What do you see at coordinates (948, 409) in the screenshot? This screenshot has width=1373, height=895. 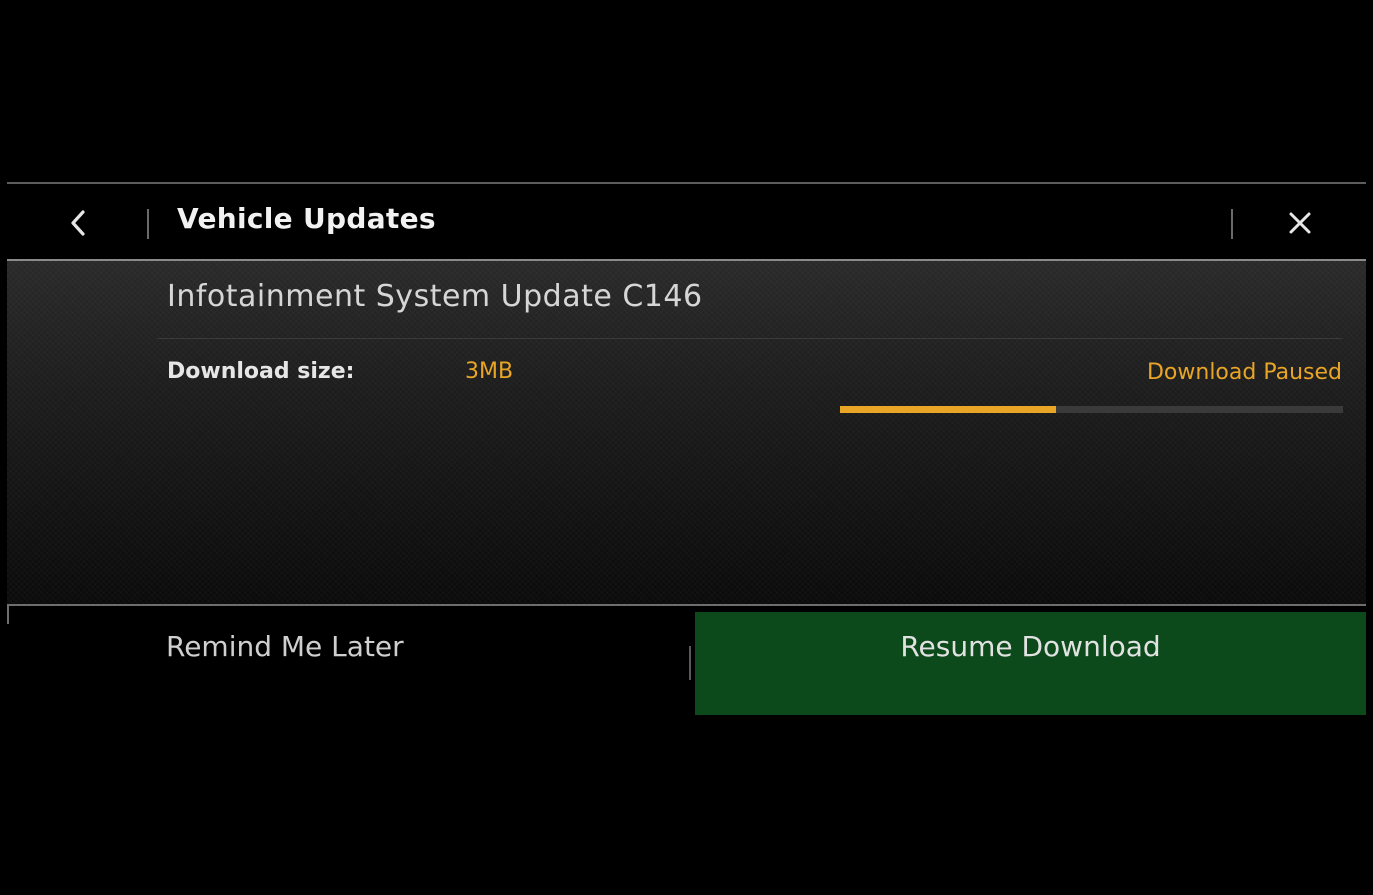 I see `download-progress-fill` at bounding box center [948, 409].